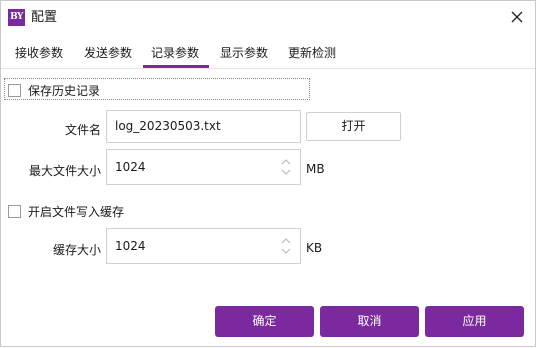 This screenshot has height=348, width=537. What do you see at coordinates (16, 17) in the screenshot?
I see `app-icon: BY` at bounding box center [16, 17].